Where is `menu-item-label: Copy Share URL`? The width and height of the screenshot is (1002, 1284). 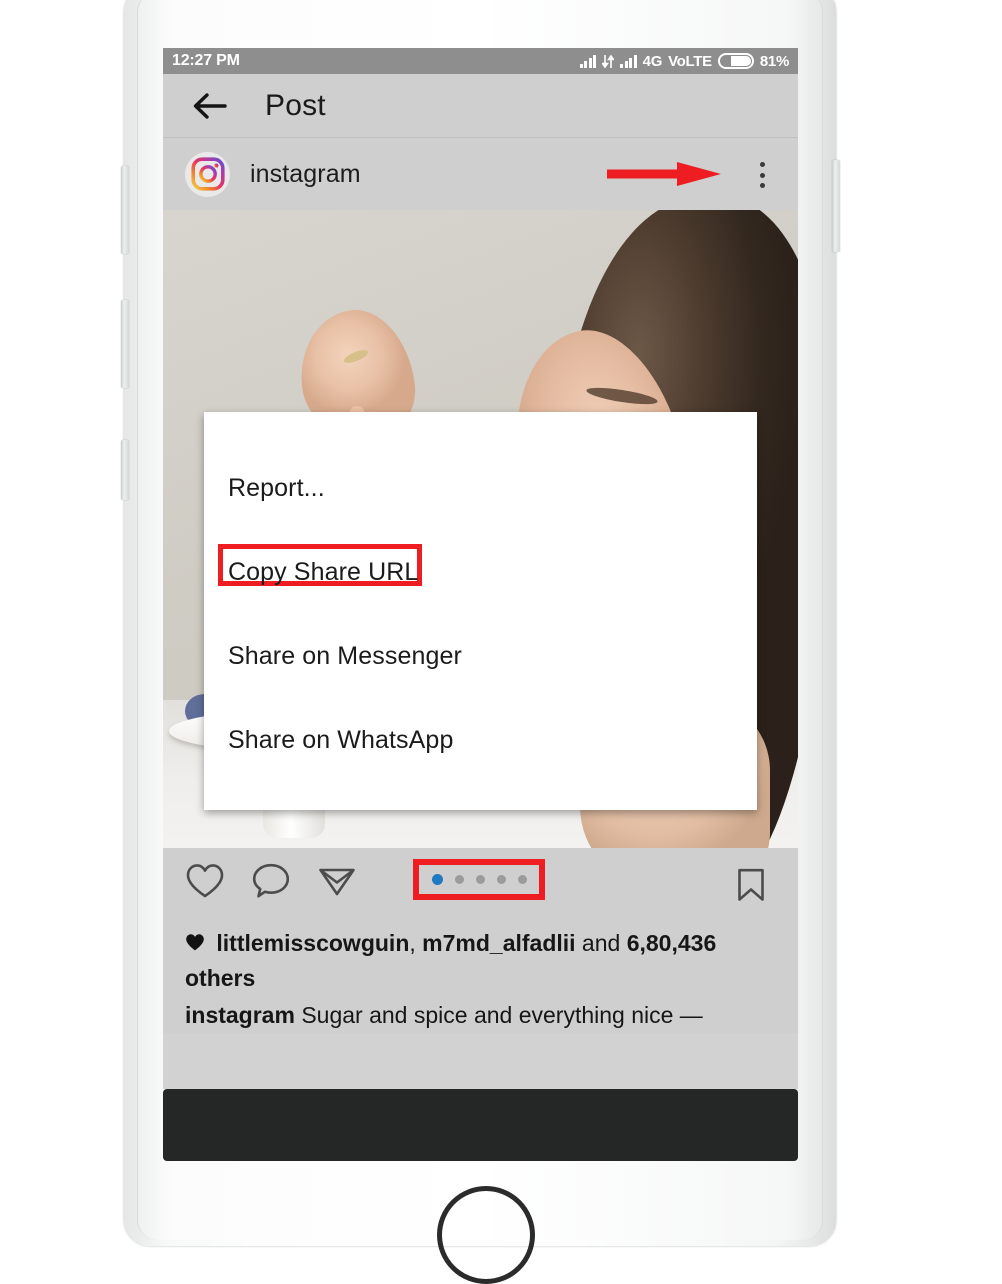 menu-item-label: Copy Share URL is located at coordinates (323, 571).